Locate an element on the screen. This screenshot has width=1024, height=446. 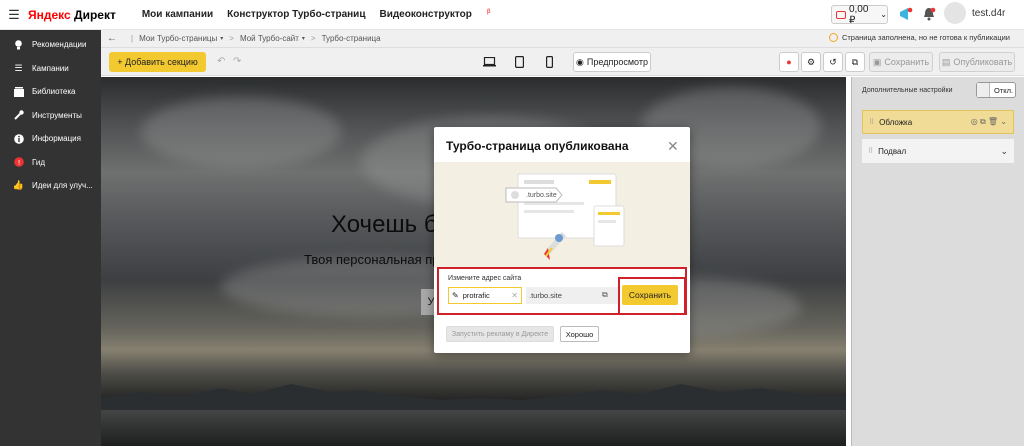
sidebar-item-recommendations: Рекомендации is located at coordinates (50, 45).